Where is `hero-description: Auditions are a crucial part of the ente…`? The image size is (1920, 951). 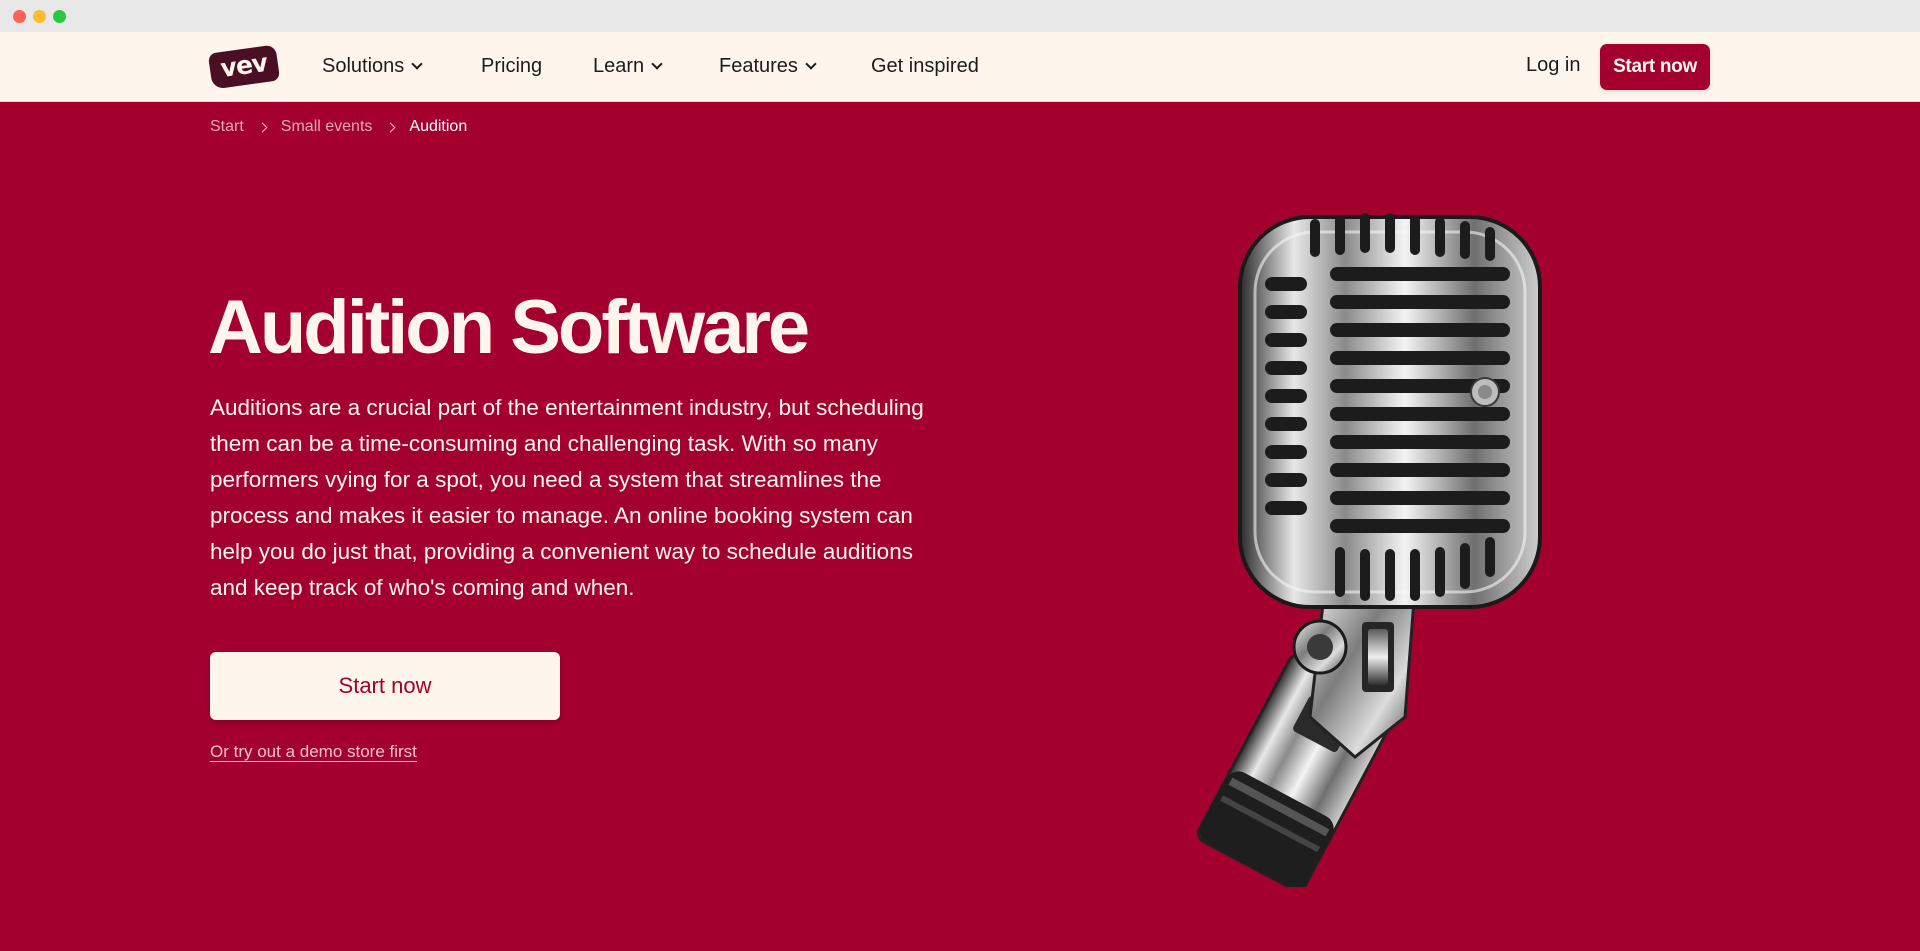 hero-description: Auditions are a crucial part of the ente… is located at coordinates (567, 497).